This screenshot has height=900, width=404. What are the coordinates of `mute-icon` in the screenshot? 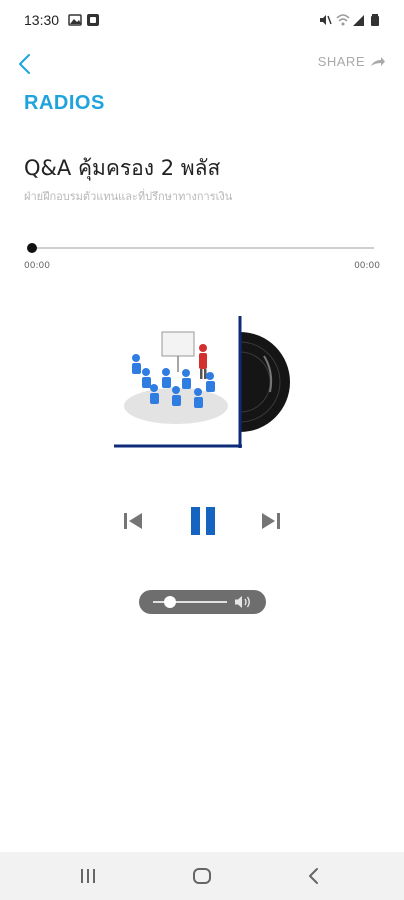 It's located at (326, 20).